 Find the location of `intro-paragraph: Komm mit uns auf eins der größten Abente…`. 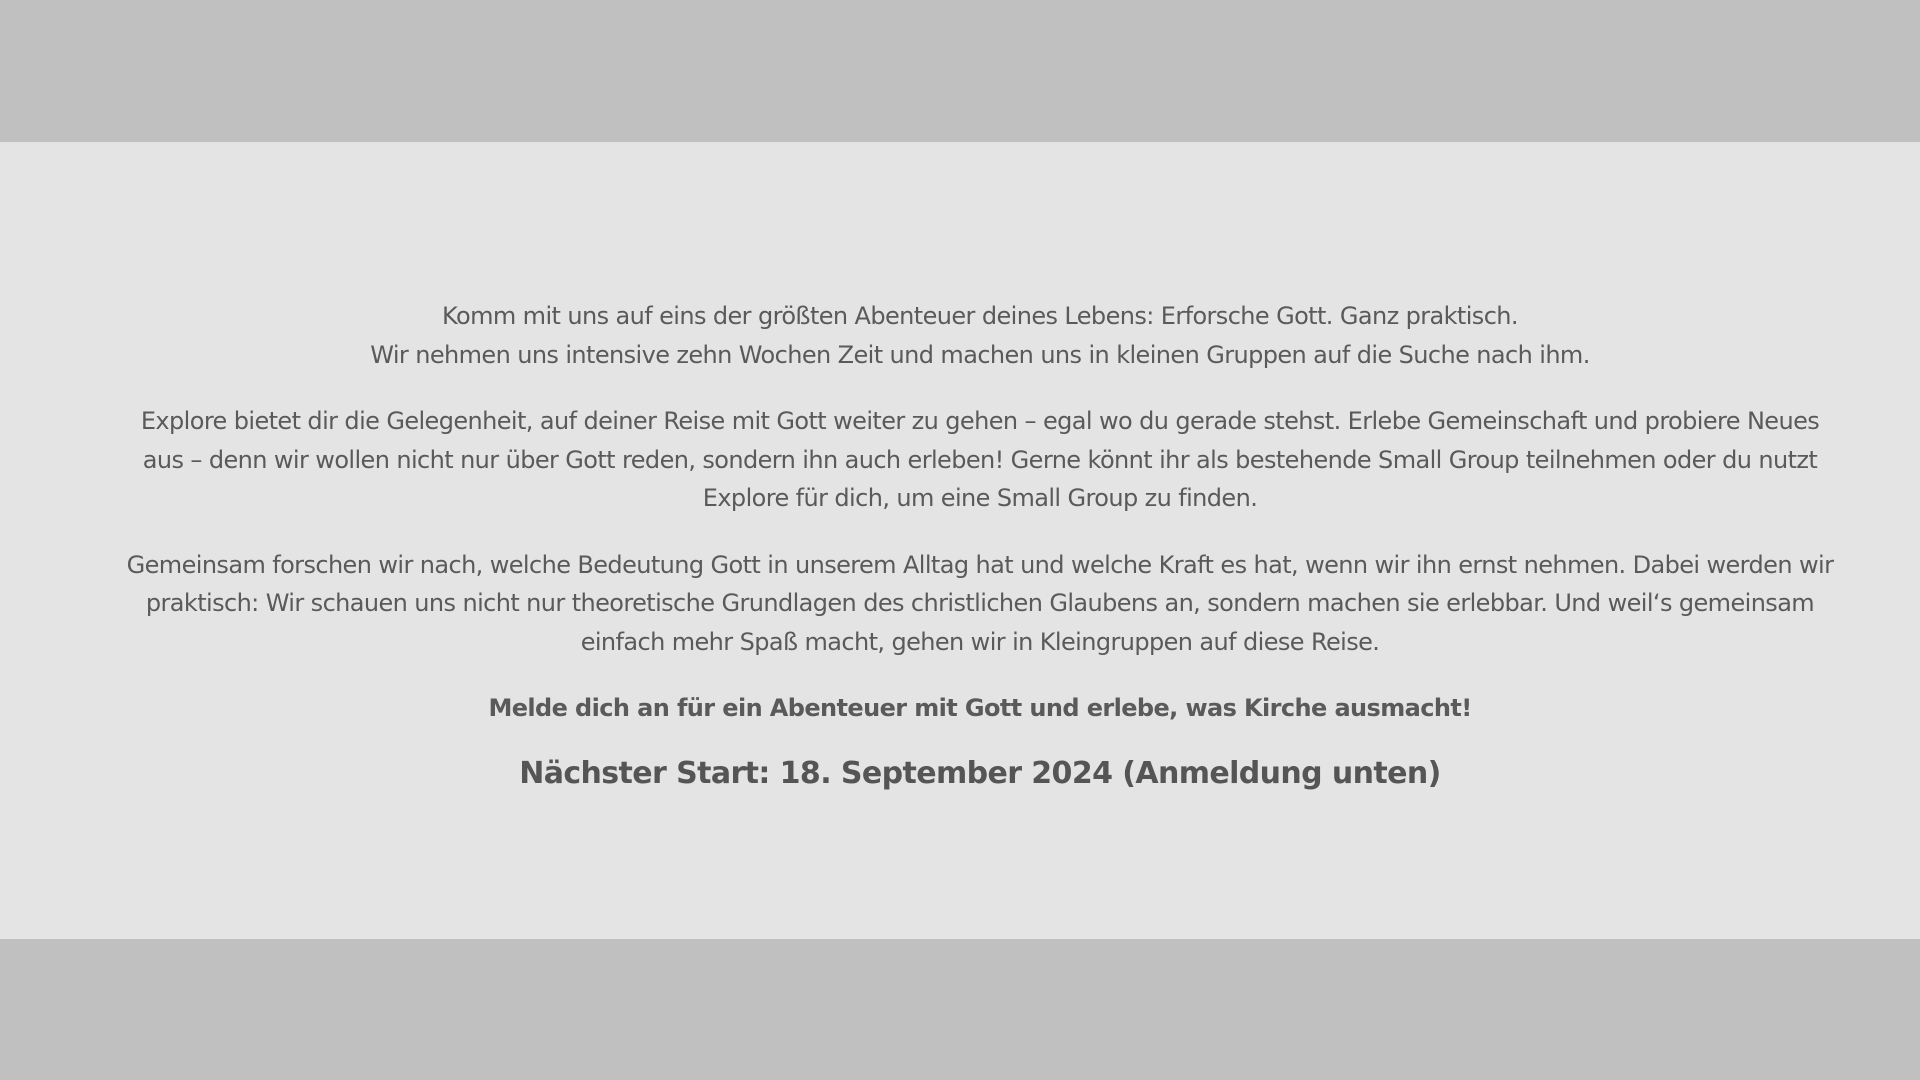

intro-paragraph: Komm mit uns auf eins der größten Abente… is located at coordinates (980, 335).